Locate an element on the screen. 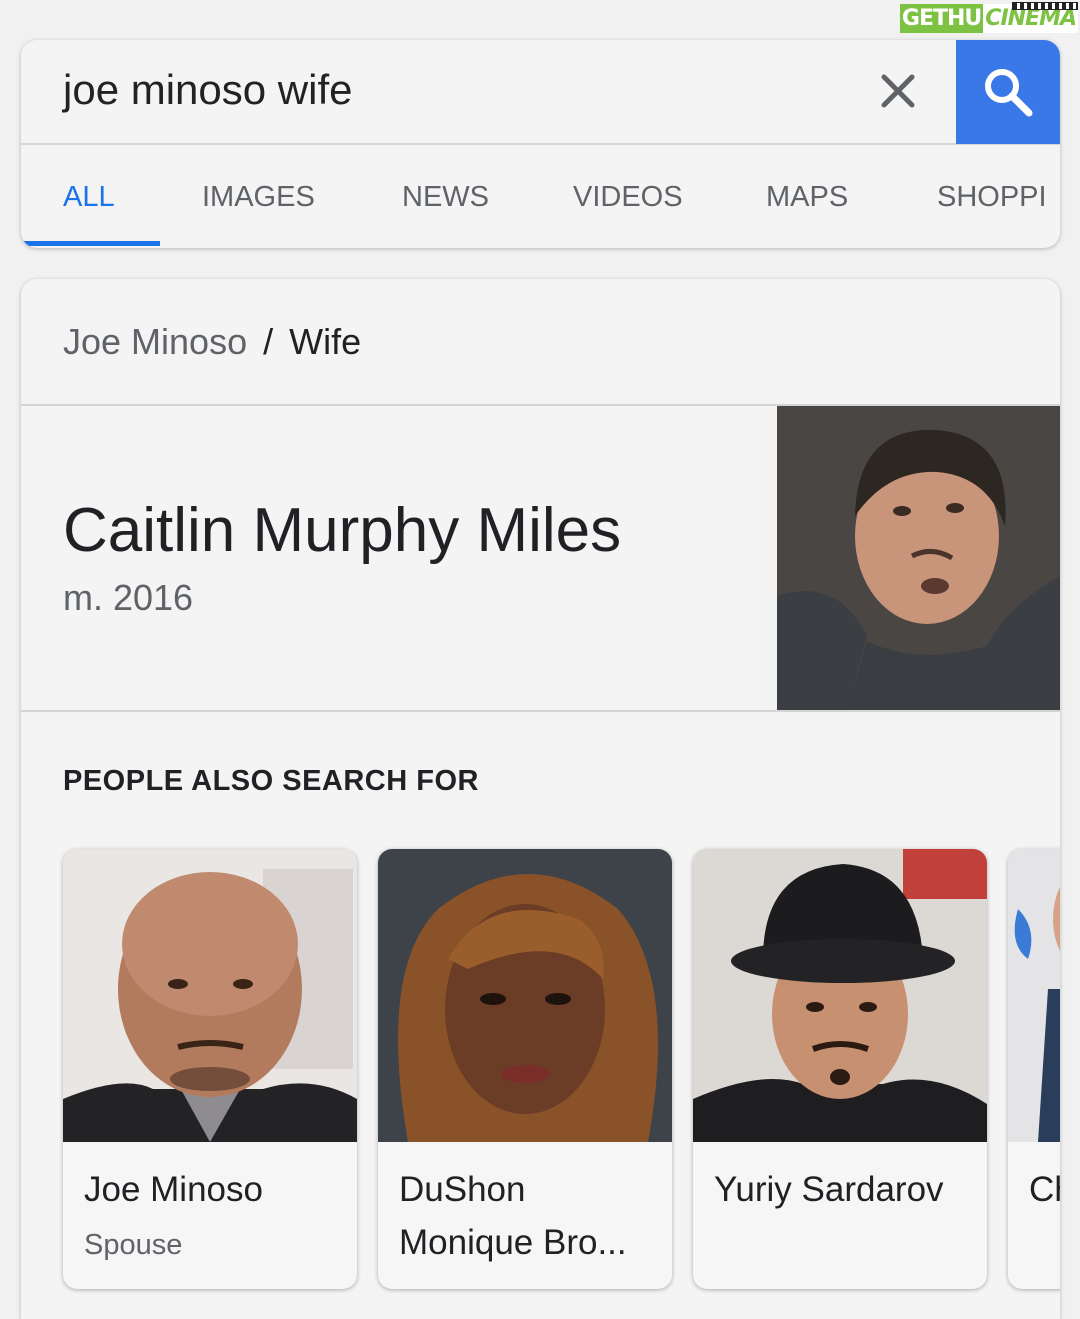 Image resolution: width=1080 pixels, height=1319 pixels. tab-maps: MAPS is located at coordinates (807, 197).